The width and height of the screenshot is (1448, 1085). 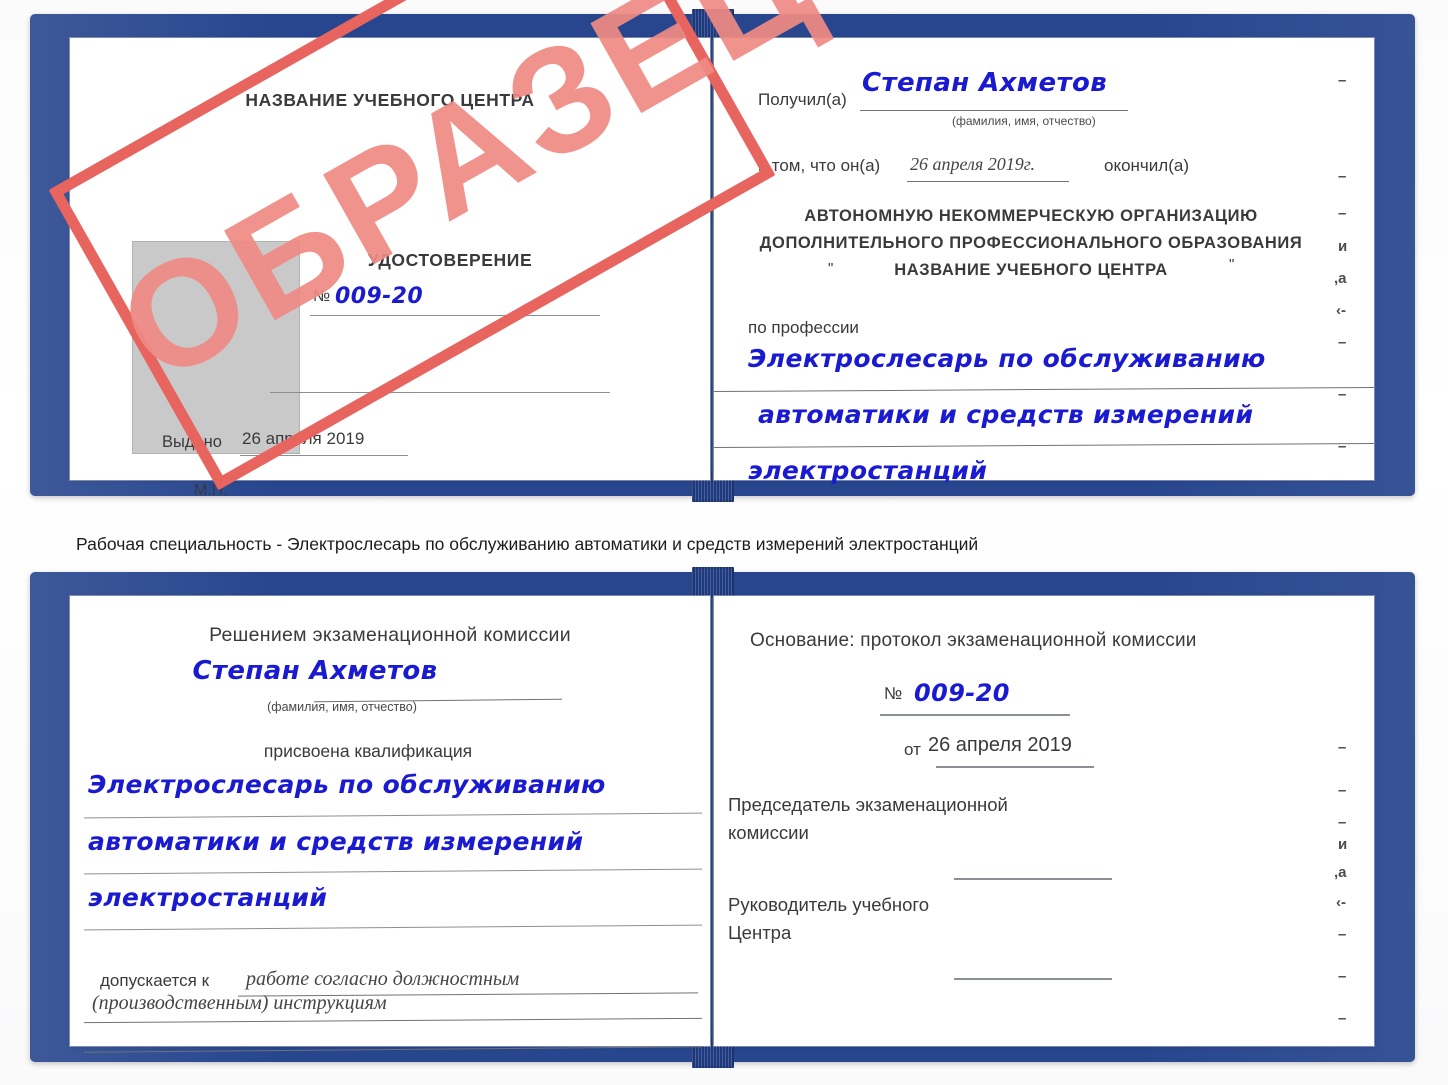 What do you see at coordinates (893, 693) in the screenshot?
I see `protocol-number-label: №` at bounding box center [893, 693].